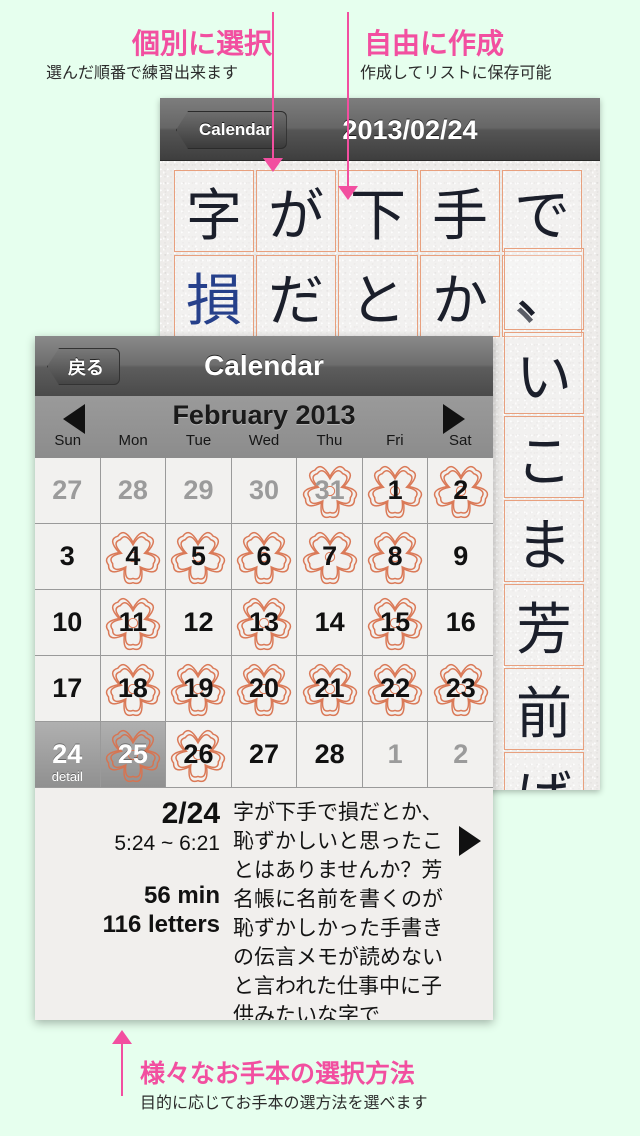 The width and height of the screenshot is (640, 1136). Describe the element at coordinates (460, 211) in the screenshot. I see `kanji-cell: 手` at that location.